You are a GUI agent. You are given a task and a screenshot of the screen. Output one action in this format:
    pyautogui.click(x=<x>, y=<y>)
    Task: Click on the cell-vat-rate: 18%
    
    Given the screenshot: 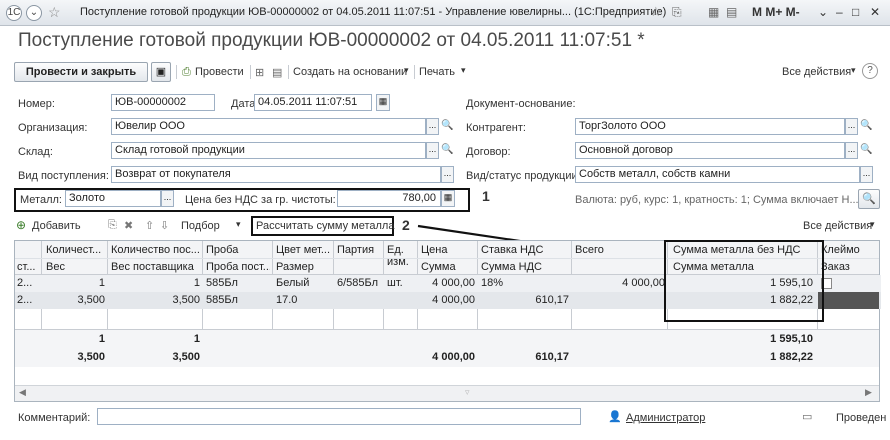 What is the action you would take?
    pyautogui.click(x=492, y=283)
    